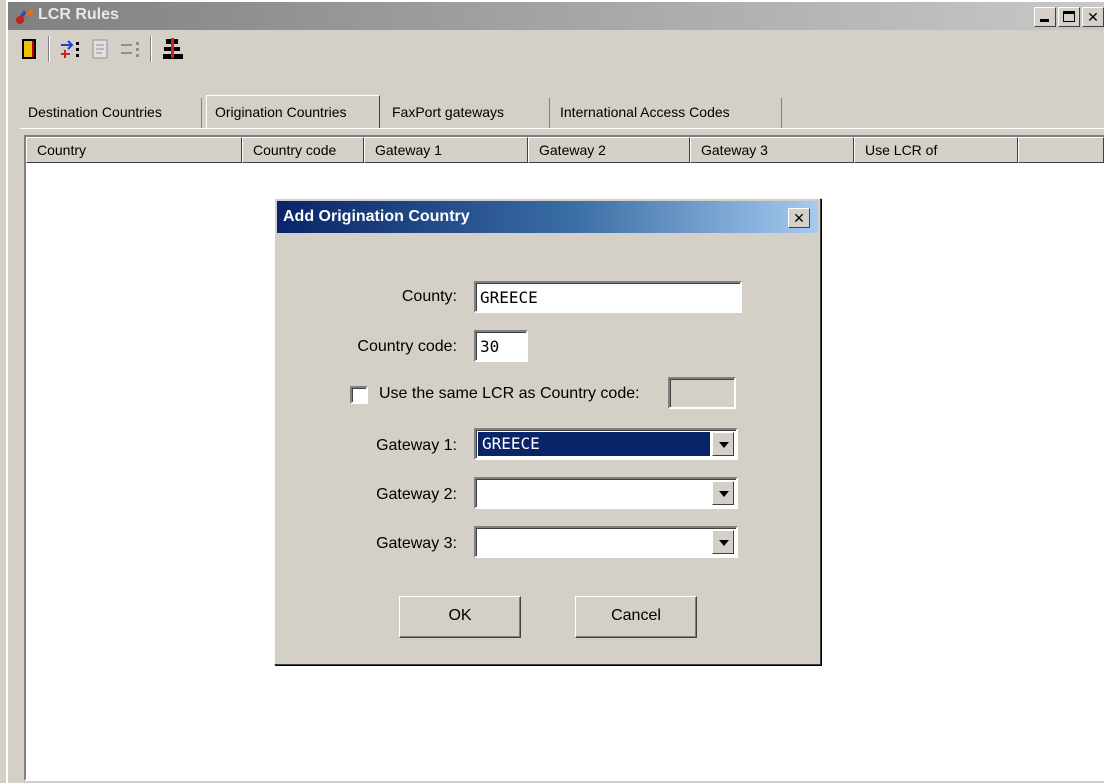  I want to click on delete-rule-icon, so click(131, 49).